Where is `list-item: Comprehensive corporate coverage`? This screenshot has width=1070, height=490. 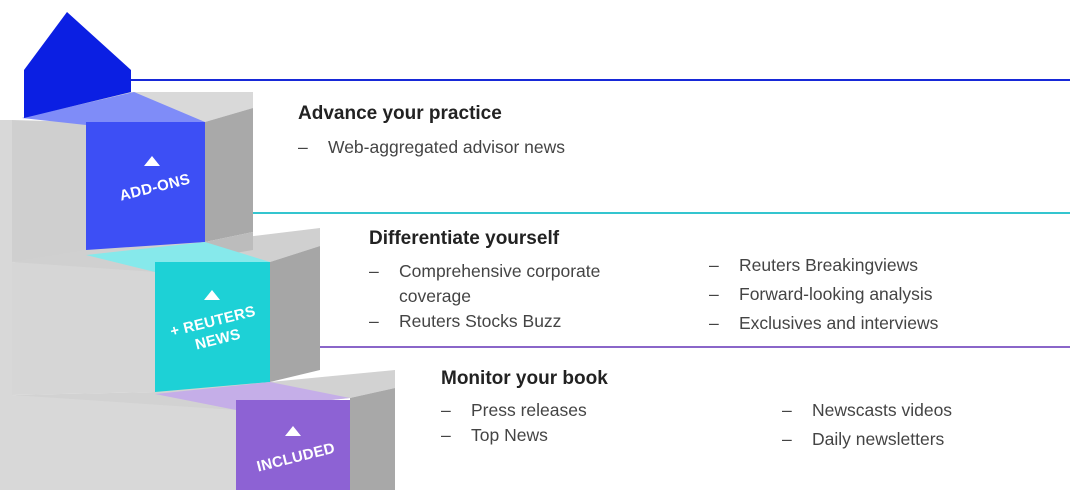
list-item: Comprehensive corporate coverage is located at coordinates (509, 284).